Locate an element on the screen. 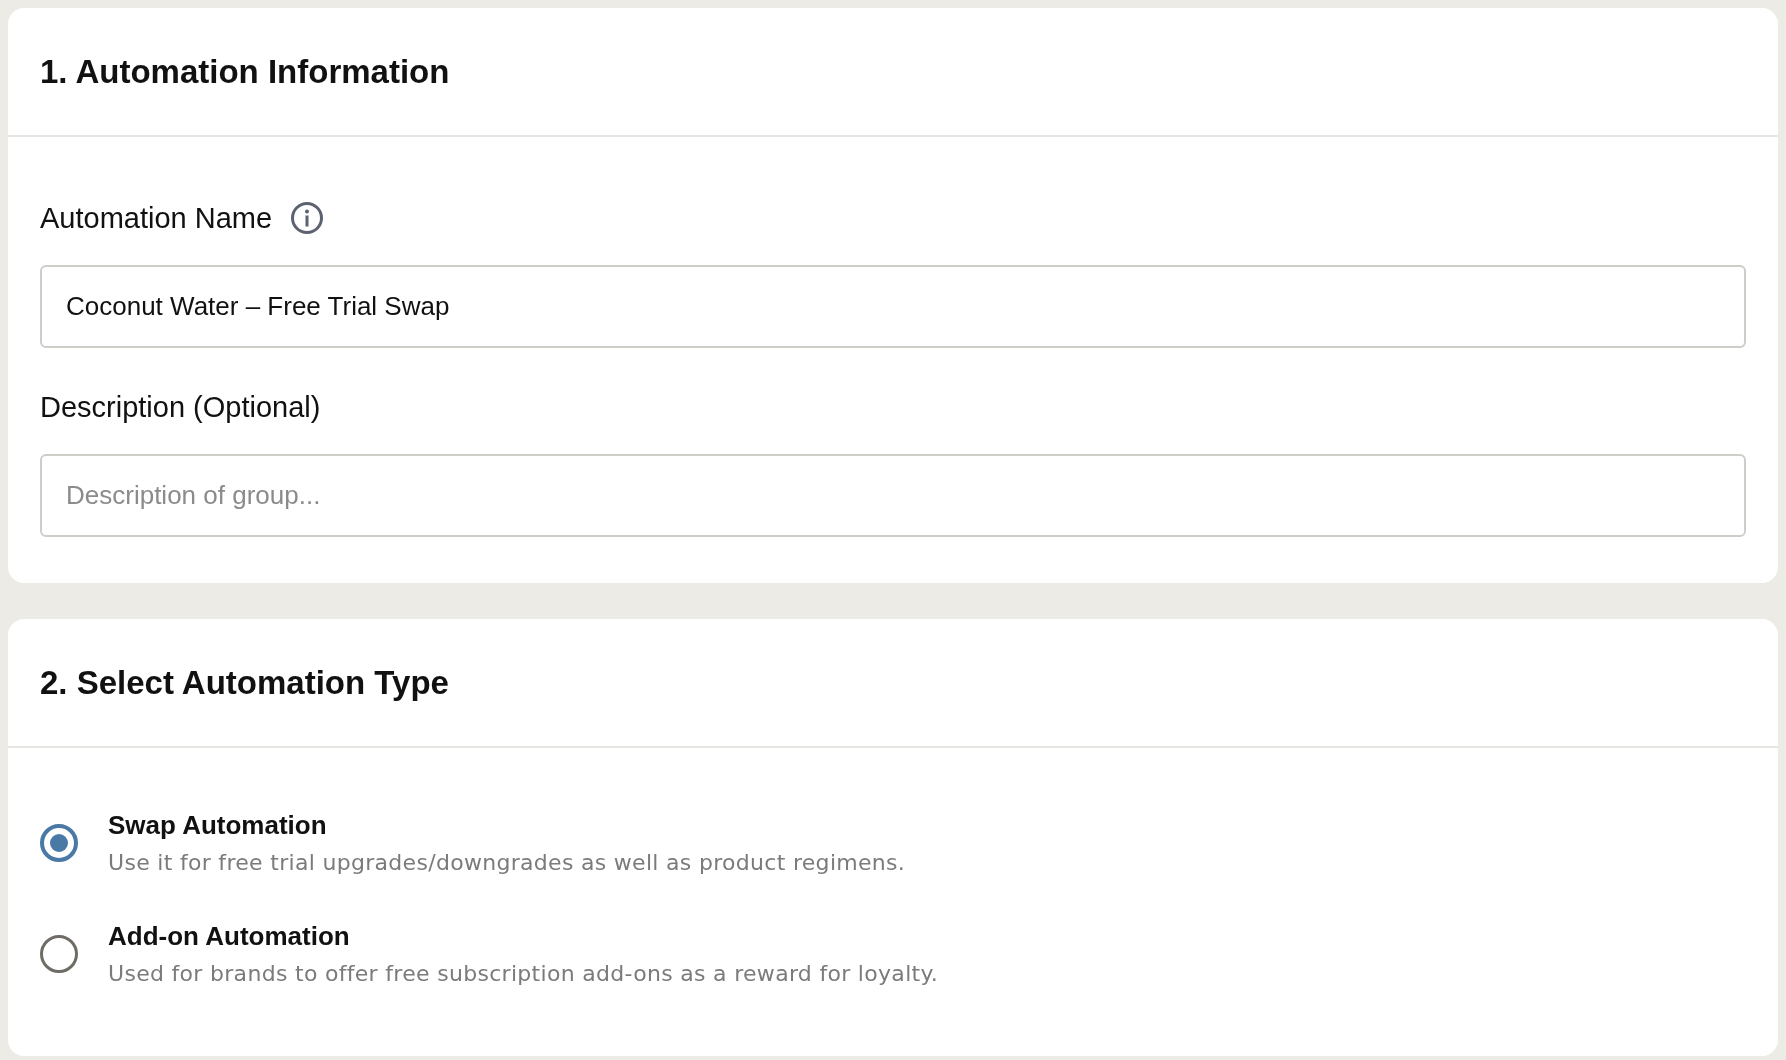 The image size is (1786, 1060). option-description: Use it for free trial upgrades/downgrades as well as product regimens. is located at coordinates (507, 862).